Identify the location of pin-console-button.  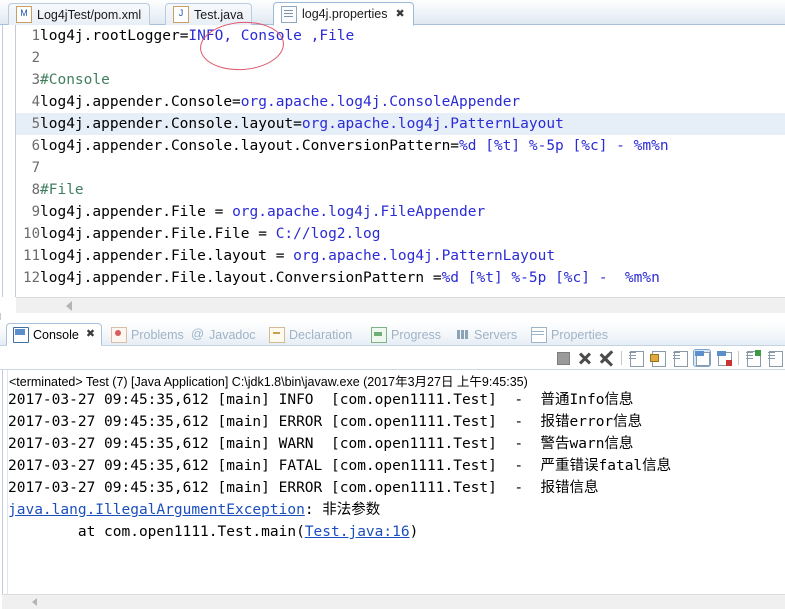
(702, 358).